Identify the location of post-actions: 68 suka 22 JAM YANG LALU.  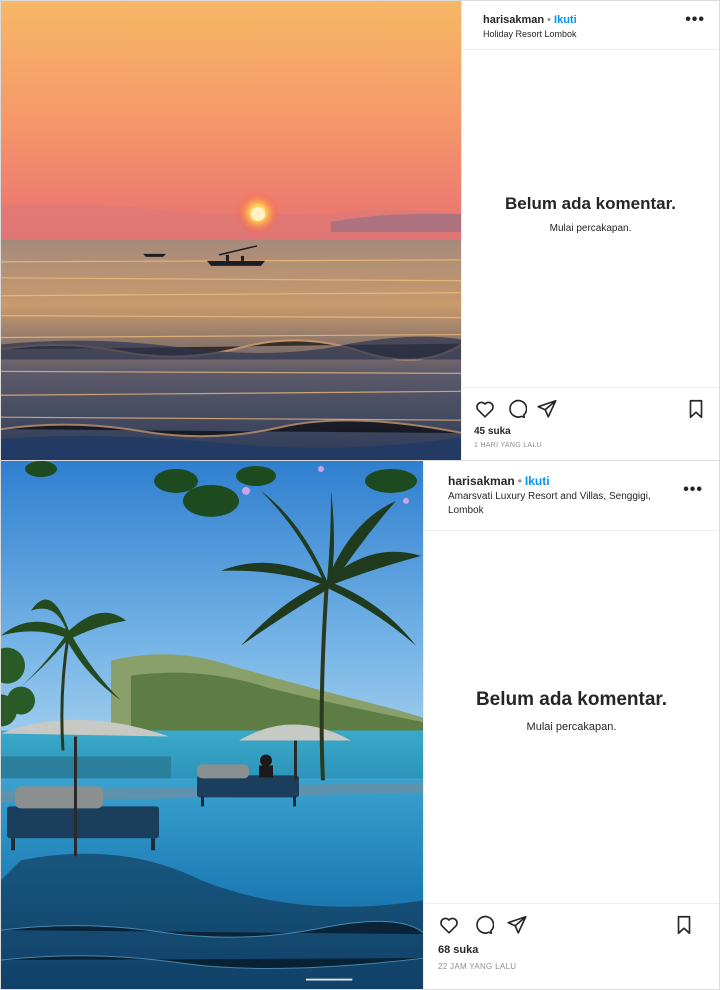
(571, 946).